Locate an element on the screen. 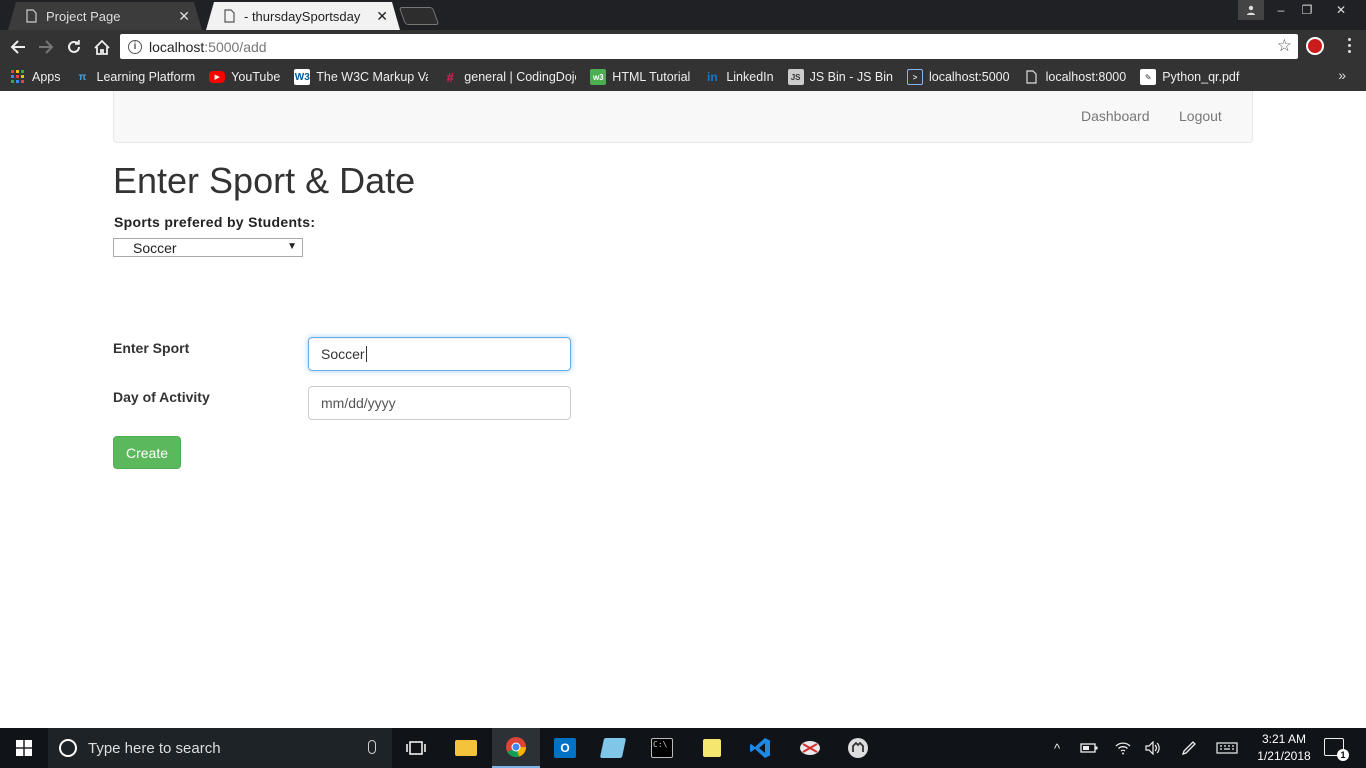 The height and width of the screenshot is (768, 1366). windows-start-icon is located at coordinates (24, 748).